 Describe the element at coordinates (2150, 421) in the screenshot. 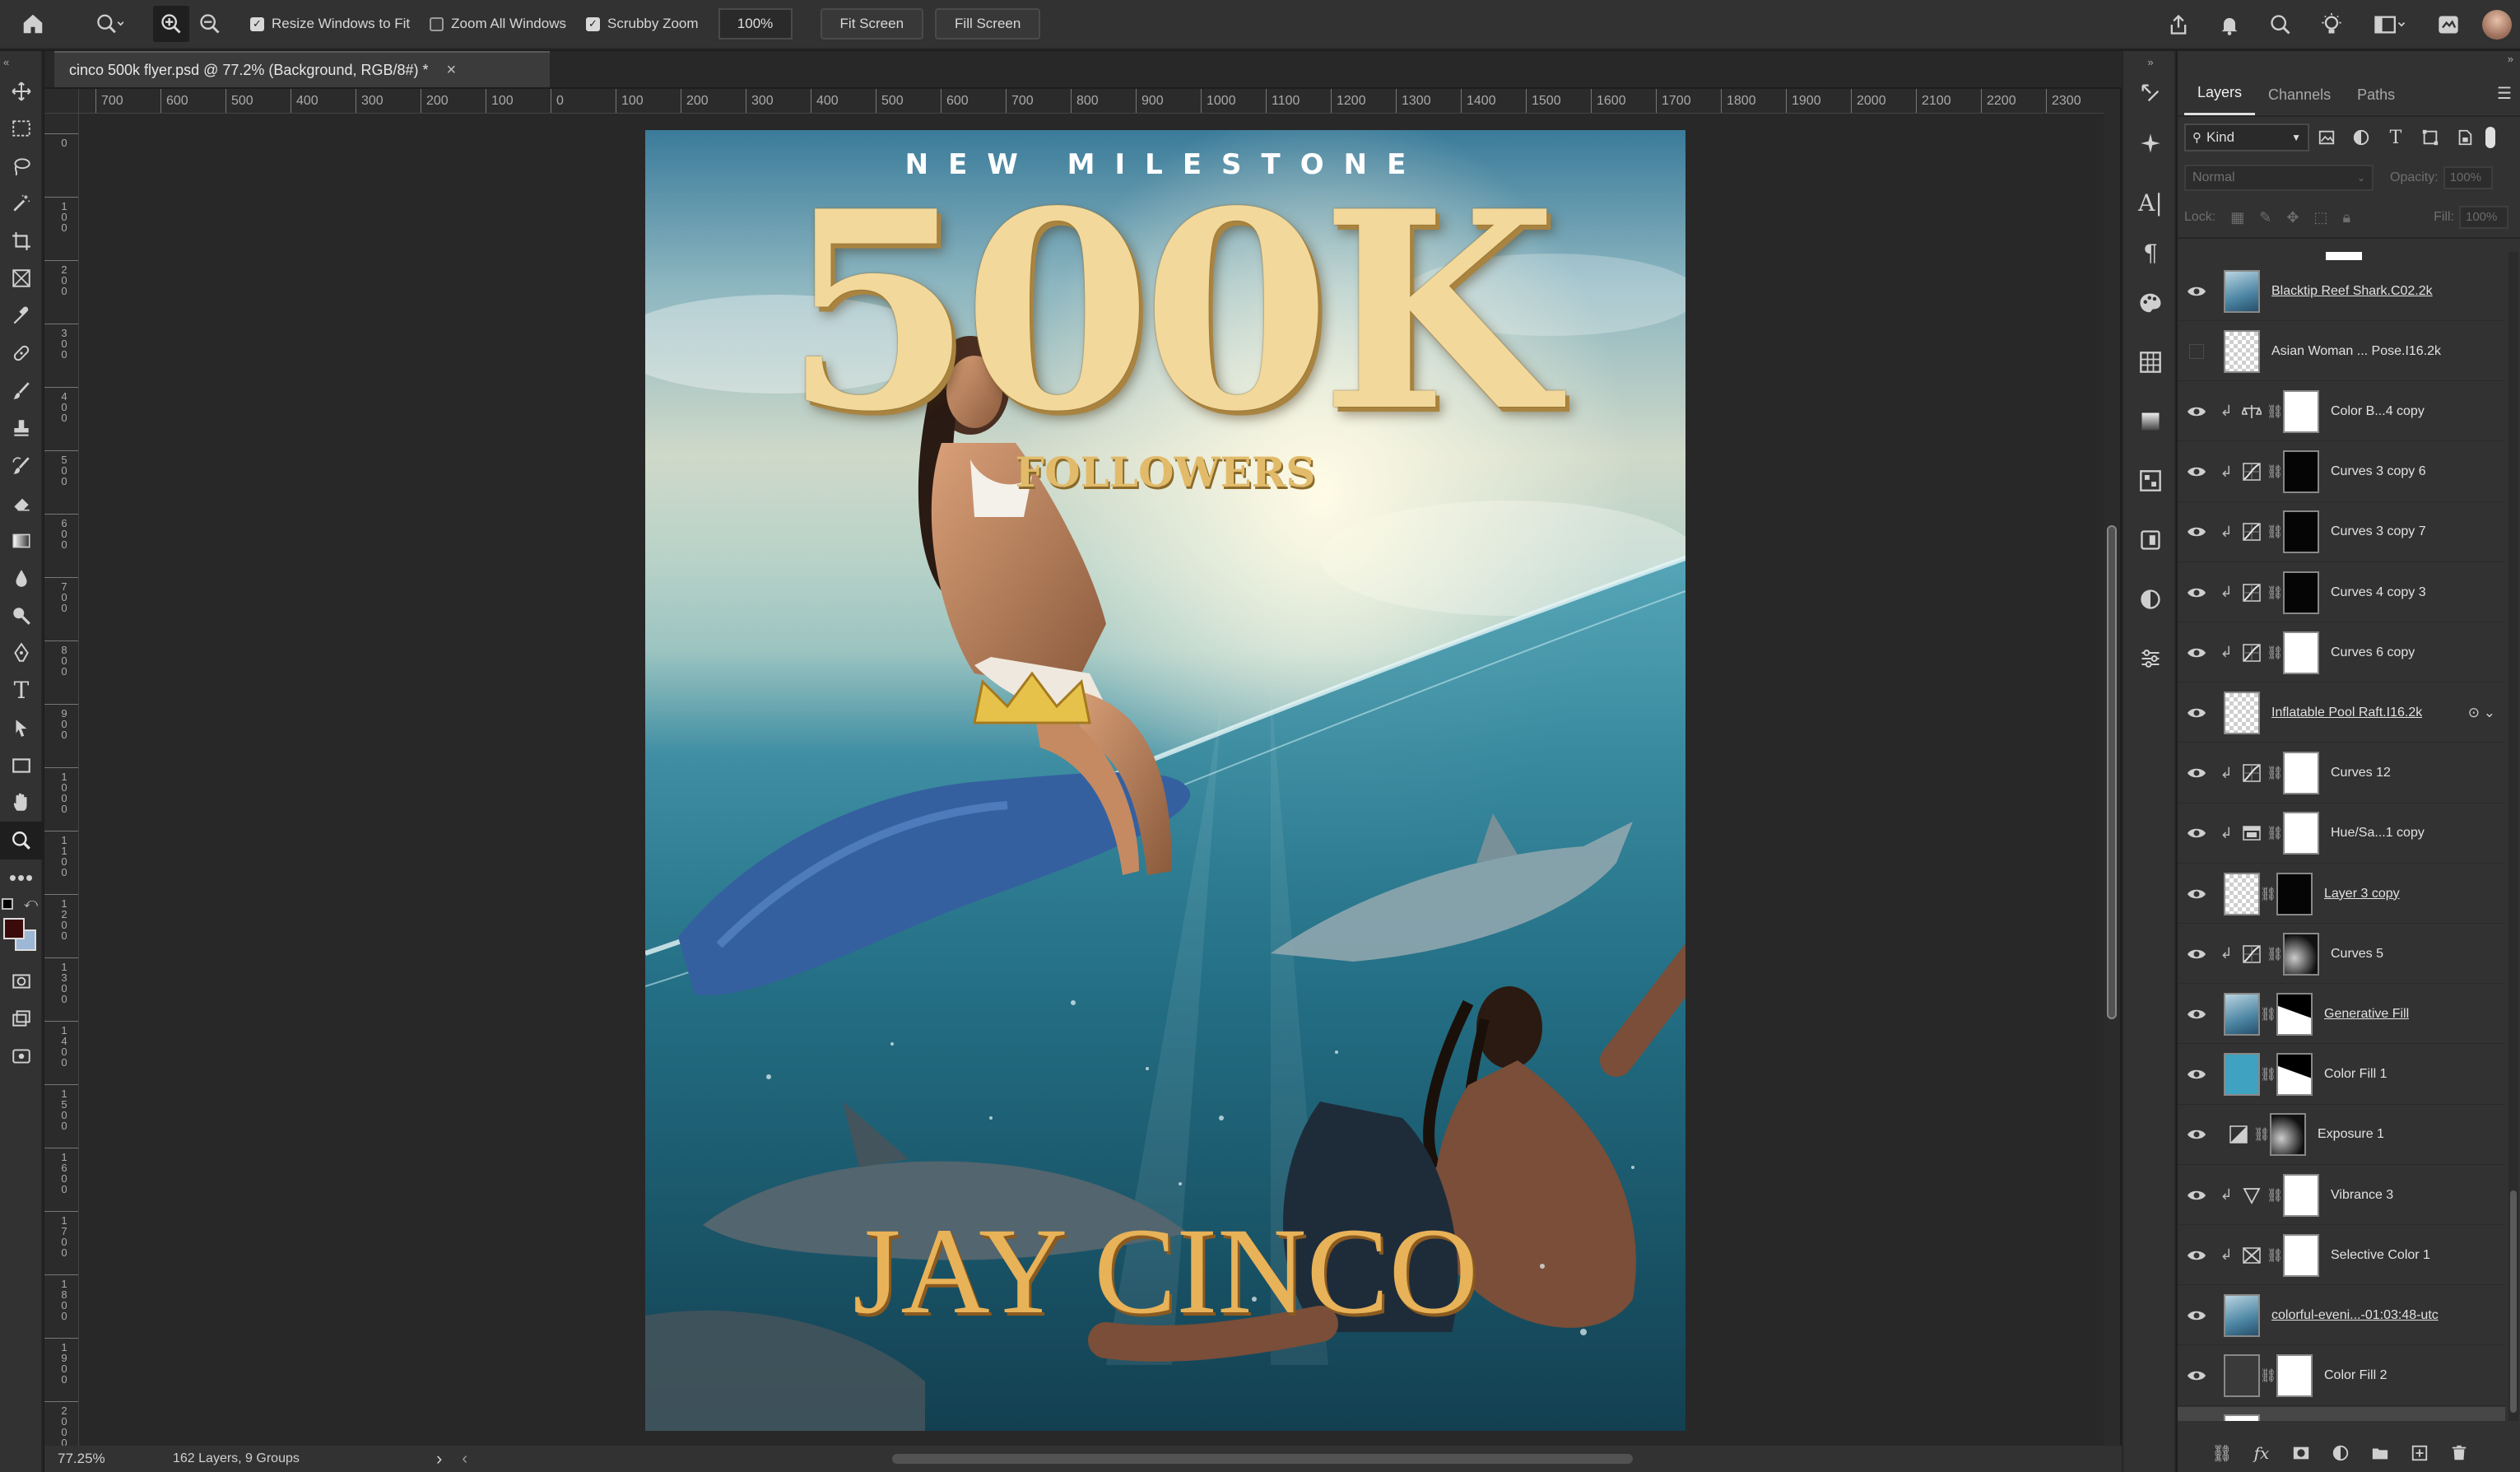

I see `gradients-panel-icon` at that location.